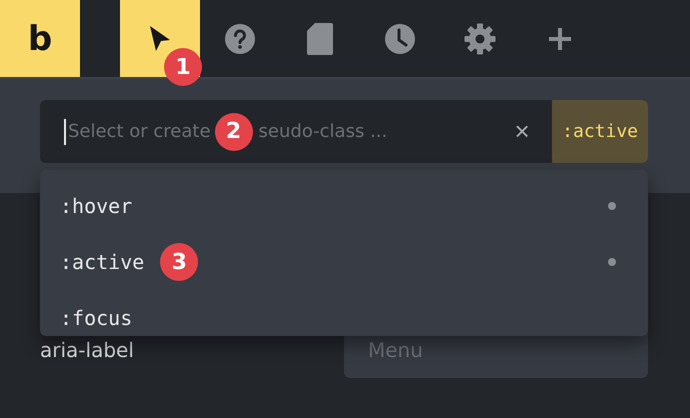 Image resolution: width=690 pixels, height=418 pixels. I want to click on pseudo-class-field: Select or create 2 seudo-class ... × :active, so click(344, 131).